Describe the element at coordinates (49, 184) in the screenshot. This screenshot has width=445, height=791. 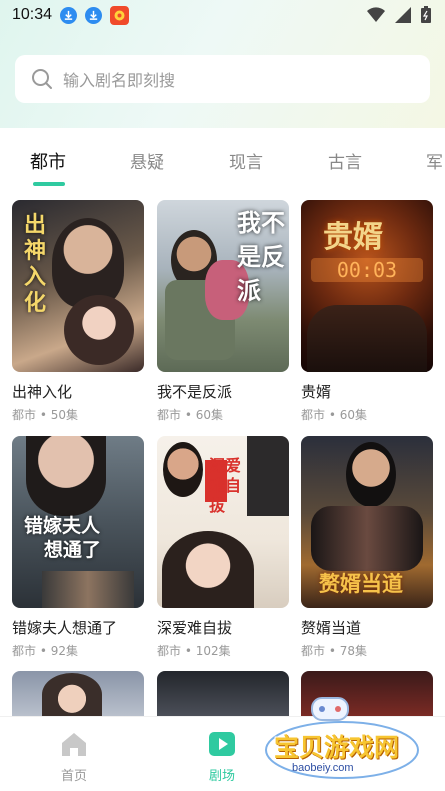
I see `active-tab-indicator` at that location.